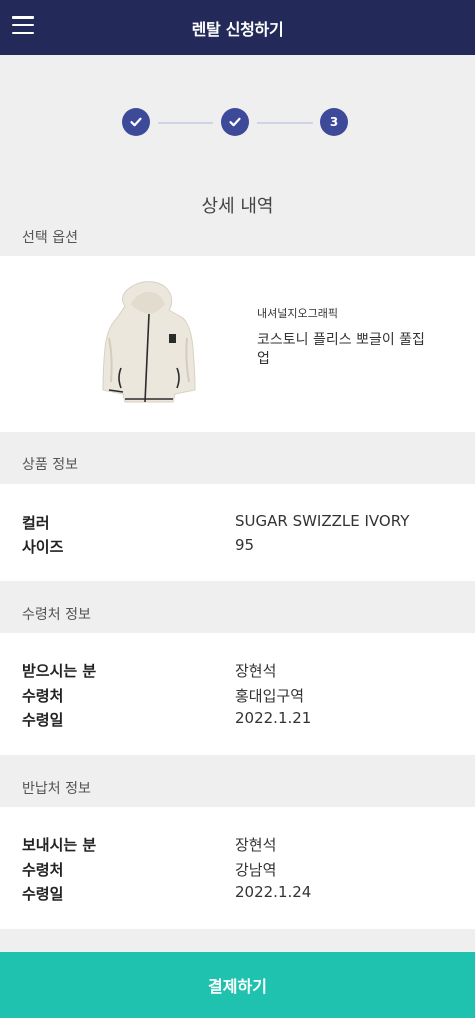  Describe the element at coordinates (273, 718) in the screenshot. I see `row-value: 2022.1.21` at that location.